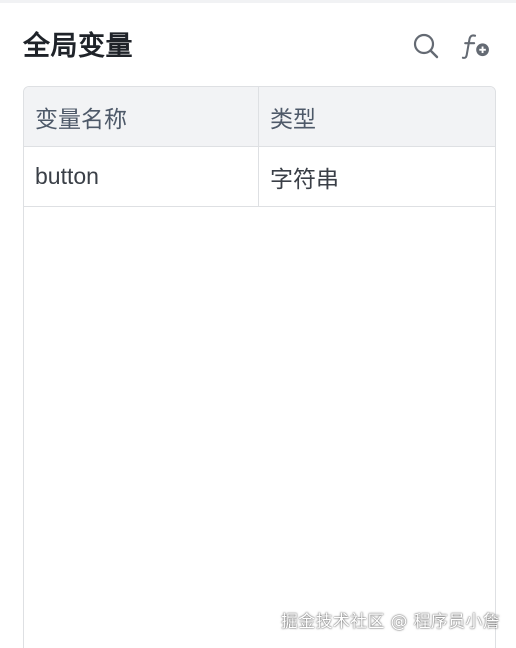  Describe the element at coordinates (259, 117) in the screenshot. I see `table-header-row: 变量名称 类型` at that location.